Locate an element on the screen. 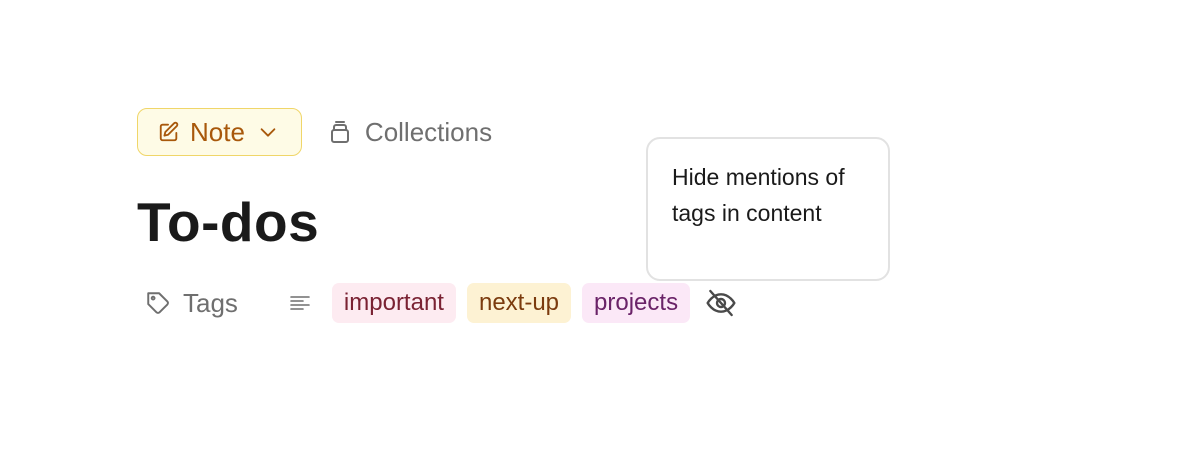 The image size is (1200, 460). tooltip: Hide mentions of tags in content is located at coordinates (768, 209).